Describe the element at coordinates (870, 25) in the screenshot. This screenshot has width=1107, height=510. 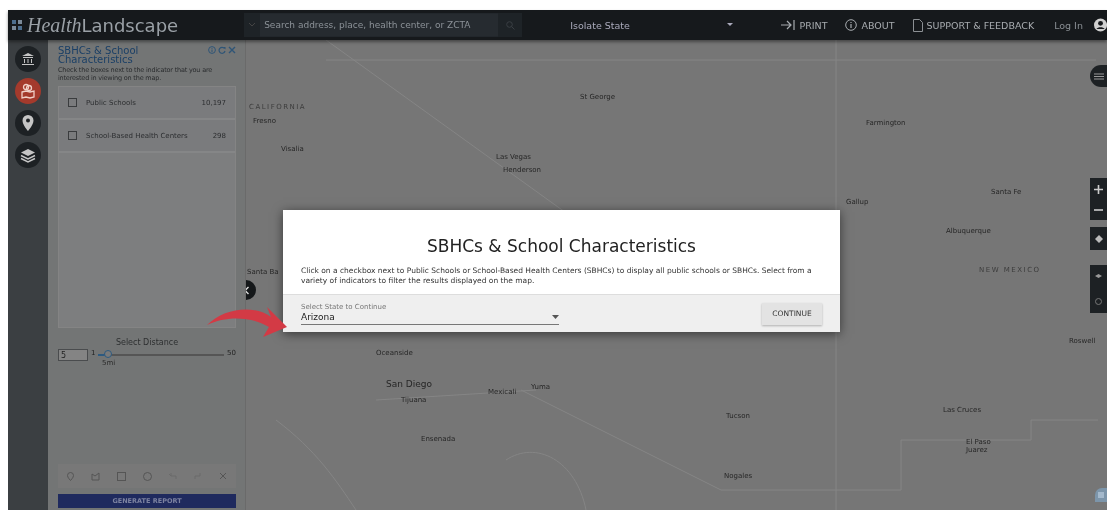
I see `nav-link: ABOUT` at that location.